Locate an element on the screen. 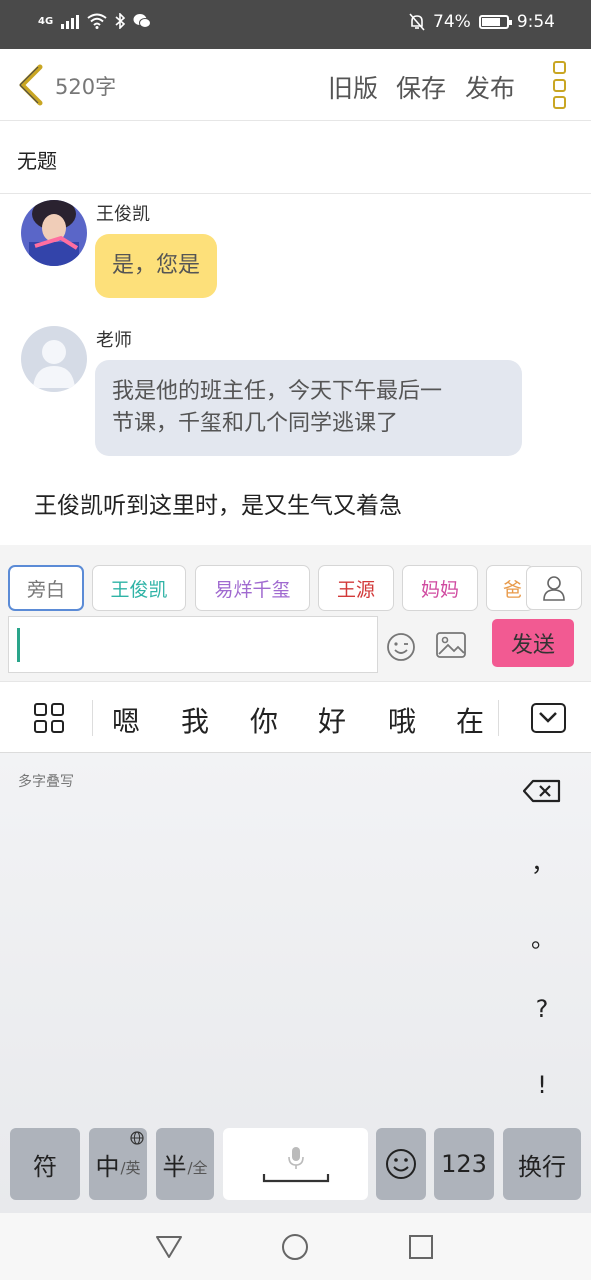 This screenshot has height=1280, width=591. half-width-toggle-key: 半/全 is located at coordinates (185, 1164).